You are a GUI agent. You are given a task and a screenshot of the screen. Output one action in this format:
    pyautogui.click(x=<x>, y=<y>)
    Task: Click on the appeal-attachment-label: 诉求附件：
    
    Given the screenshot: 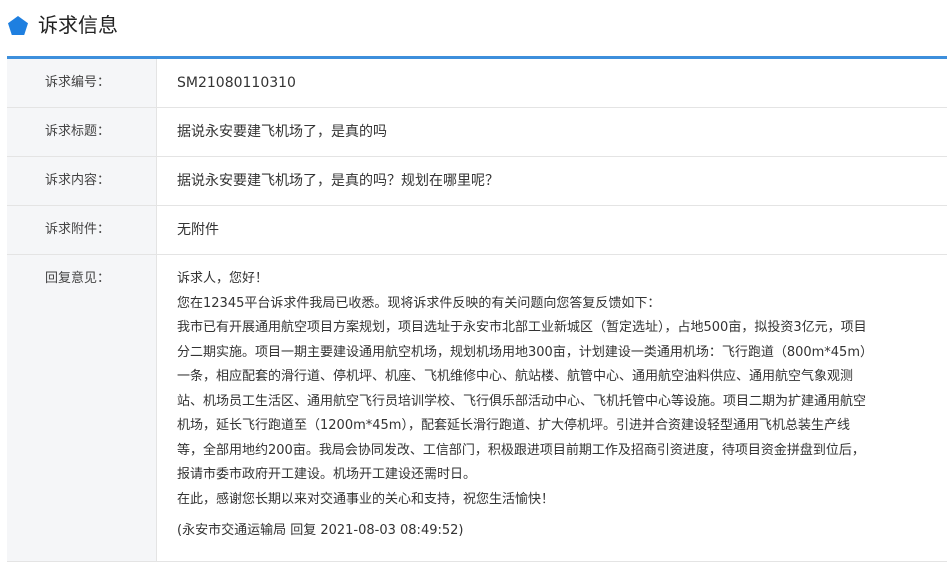 What is the action you would take?
    pyautogui.click(x=82, y=230)
    